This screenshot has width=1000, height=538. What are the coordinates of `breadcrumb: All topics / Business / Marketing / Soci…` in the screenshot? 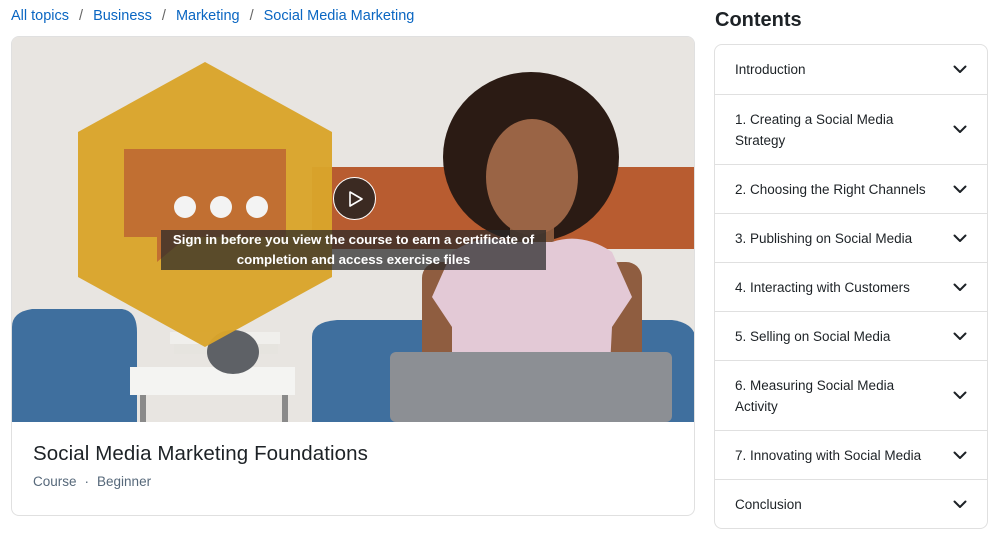 It's located at (212, 16).